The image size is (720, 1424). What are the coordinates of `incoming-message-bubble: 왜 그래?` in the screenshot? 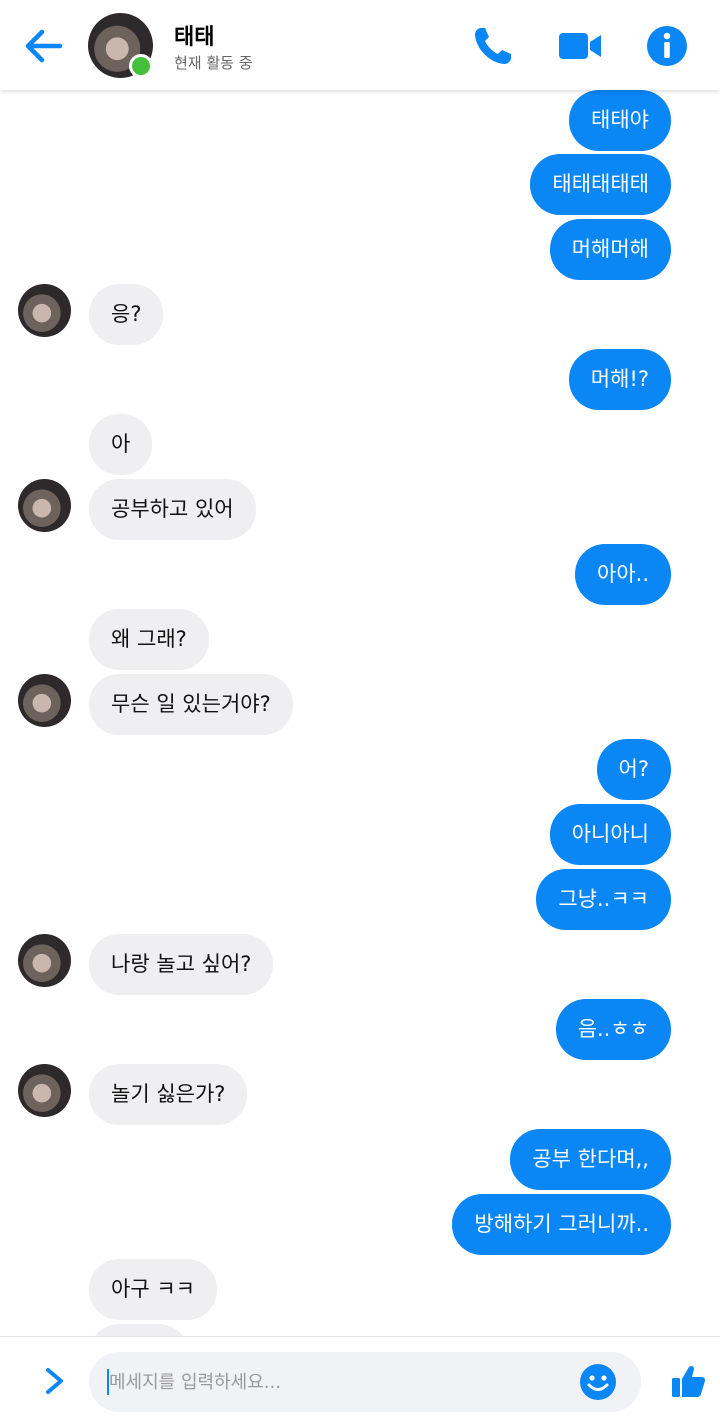 It's located at (149, 639).